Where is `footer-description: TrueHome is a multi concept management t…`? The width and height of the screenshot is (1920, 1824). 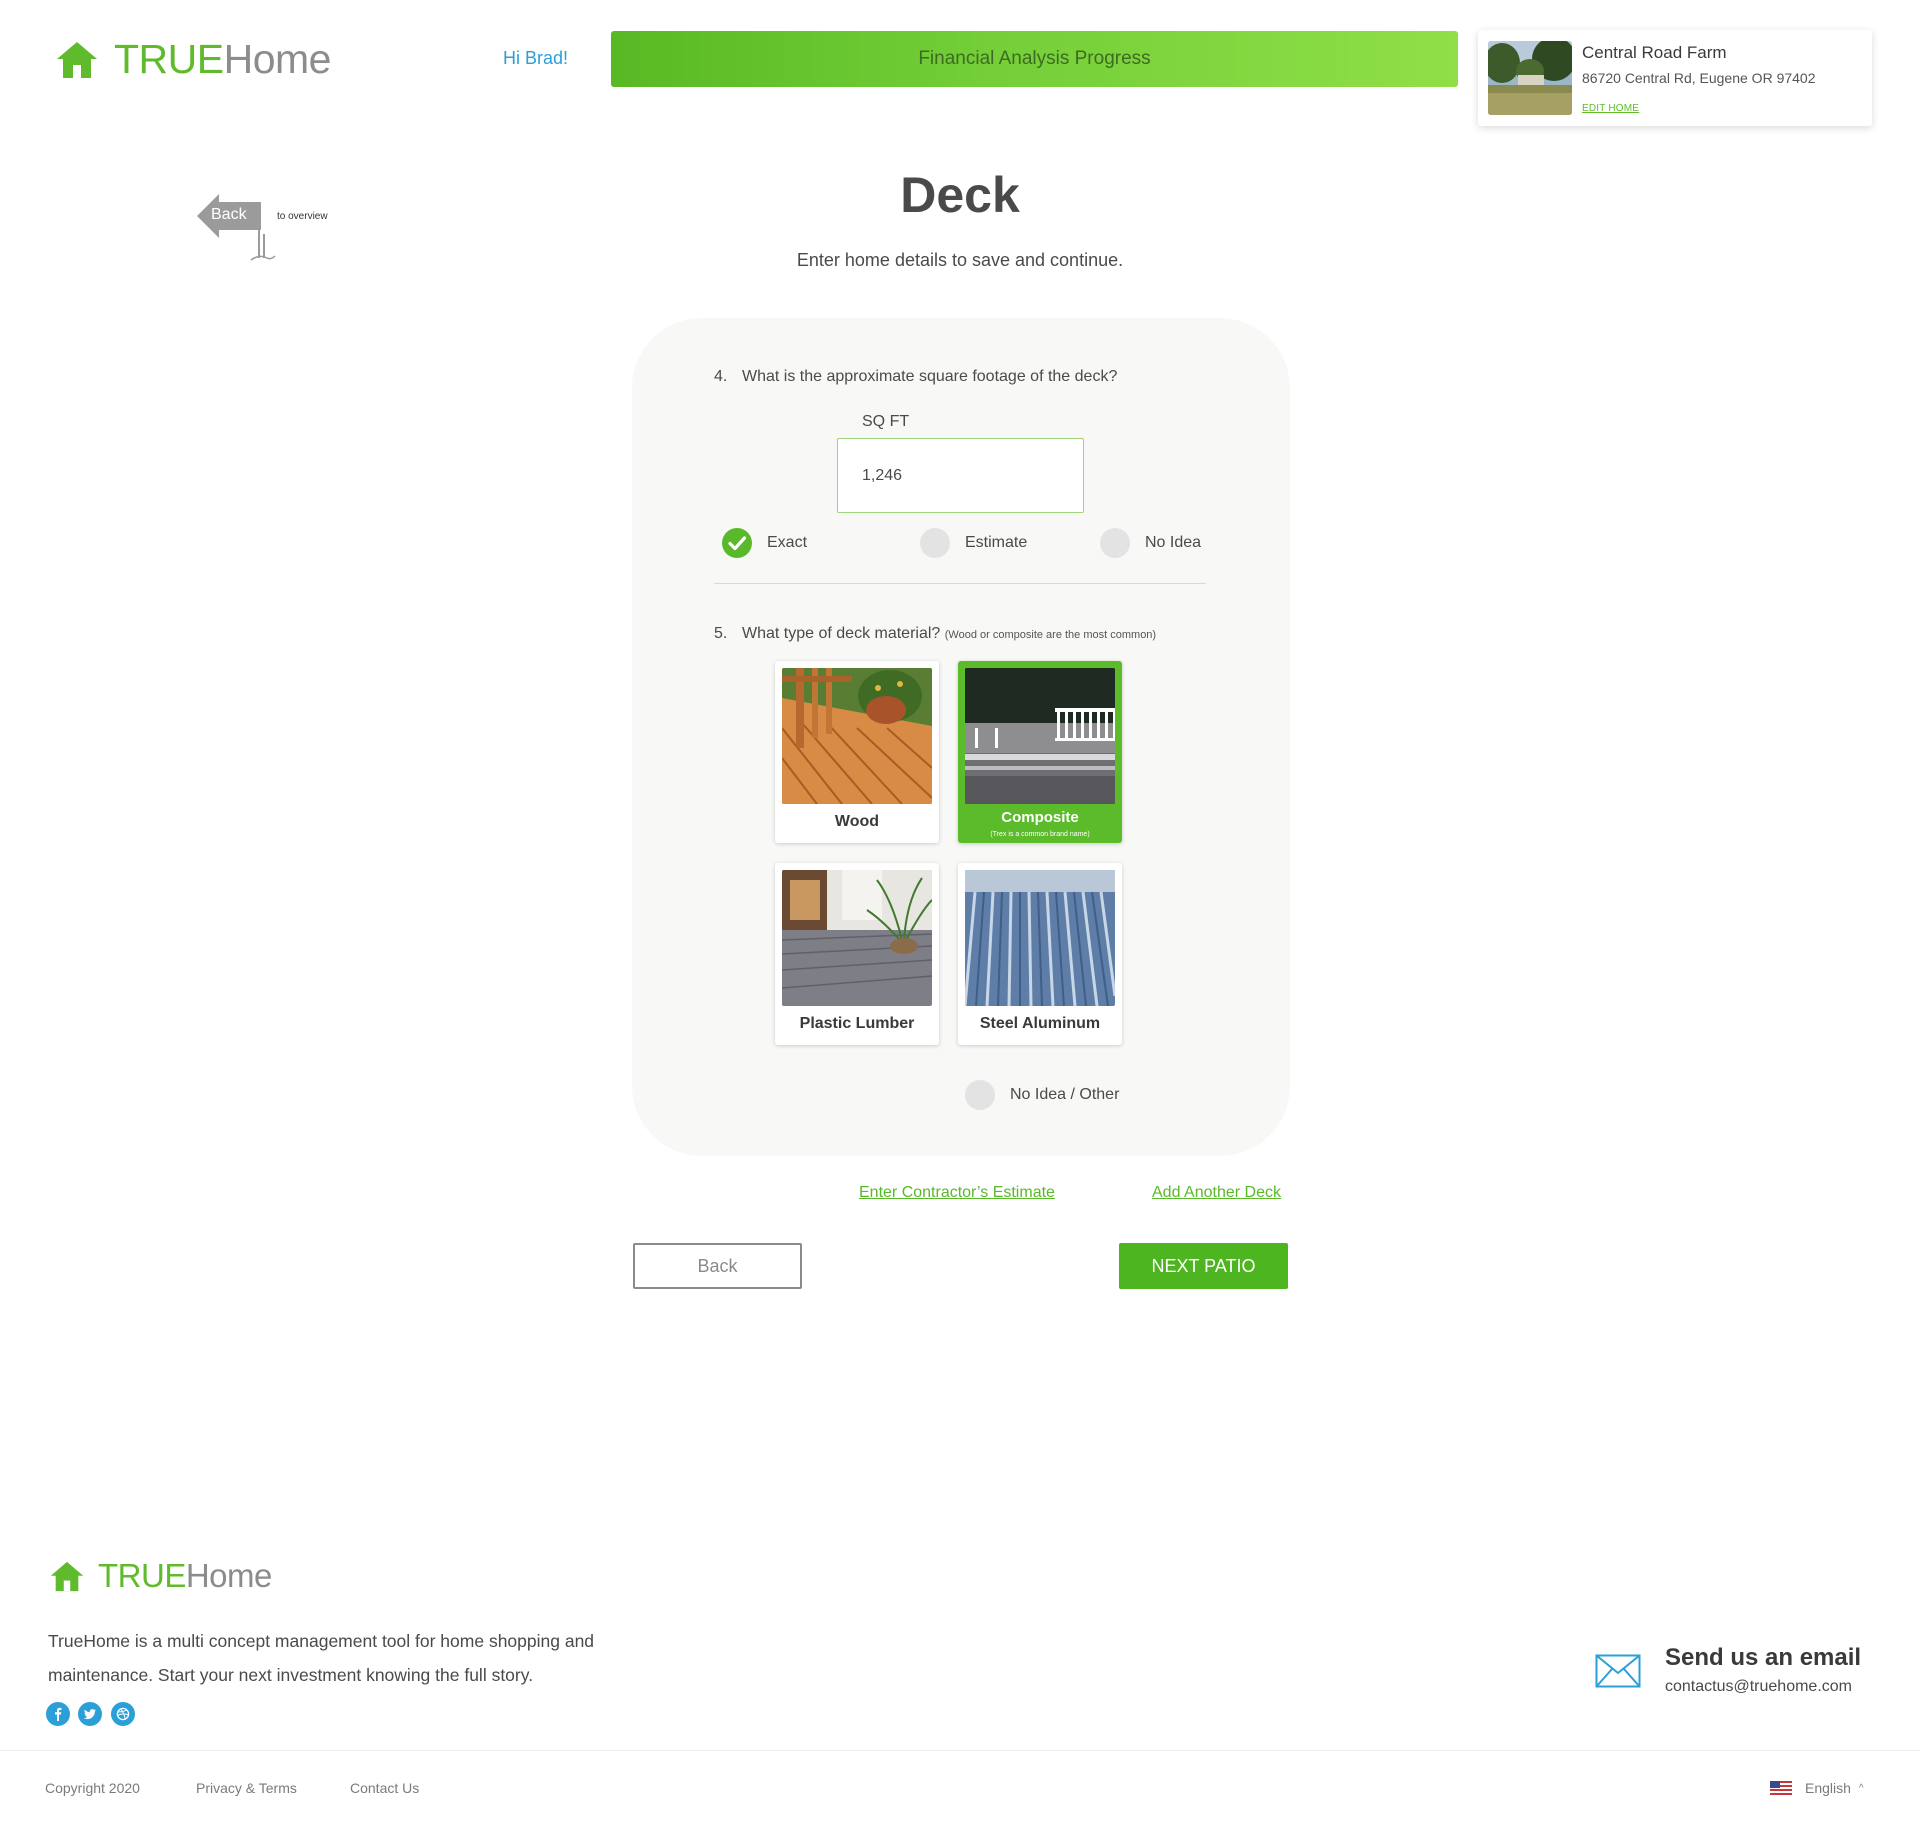 footer-description: TrueHome is a multi concept management t… is located at coordinates (321, 1658).